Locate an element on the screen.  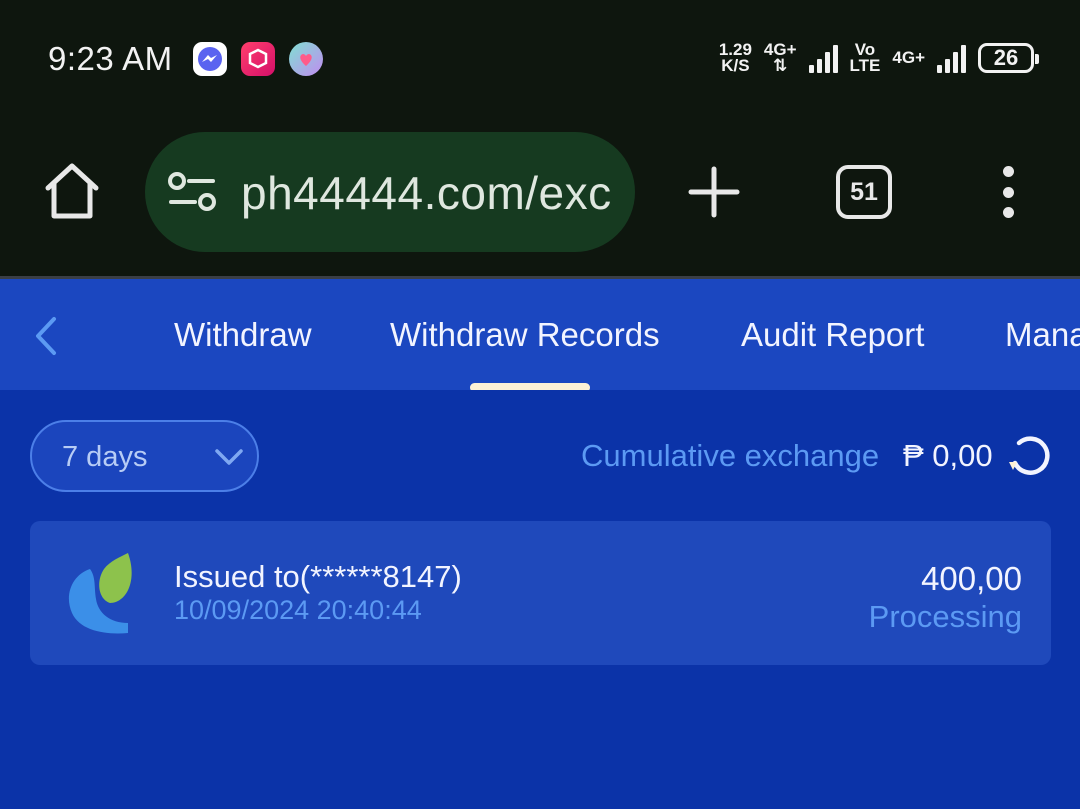
tab-management: Management is located at coordinates (1042, 335).